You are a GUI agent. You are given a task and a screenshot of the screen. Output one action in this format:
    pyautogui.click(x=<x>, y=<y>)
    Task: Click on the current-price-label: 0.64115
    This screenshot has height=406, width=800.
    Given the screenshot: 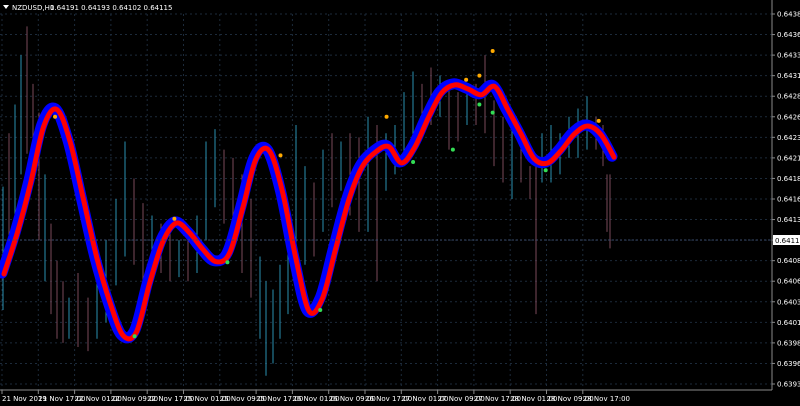 What is the action you would take?
    pyautogui.click(x=786, y=240)
    